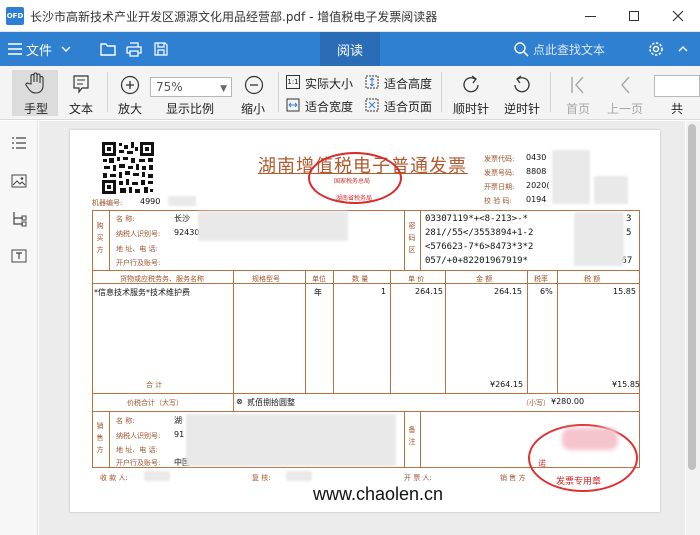 The height and width of the screenshot is (535, 700). What do you see at coordinates (19, 219) in the screenshot?
I see `tree-icon` at bounding box center [19, 219].